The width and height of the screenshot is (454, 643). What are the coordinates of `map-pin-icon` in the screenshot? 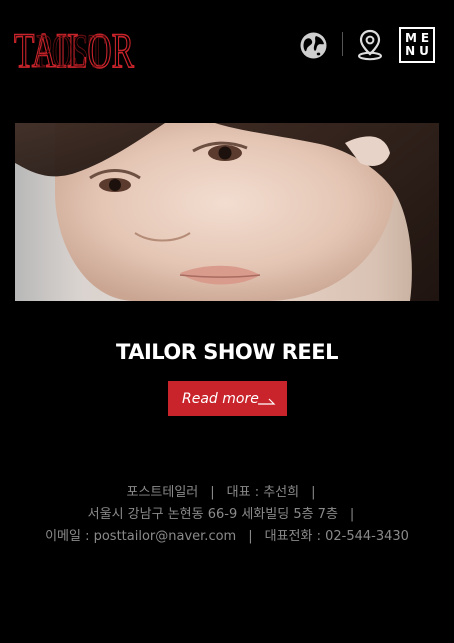 It's located at (370, 45).